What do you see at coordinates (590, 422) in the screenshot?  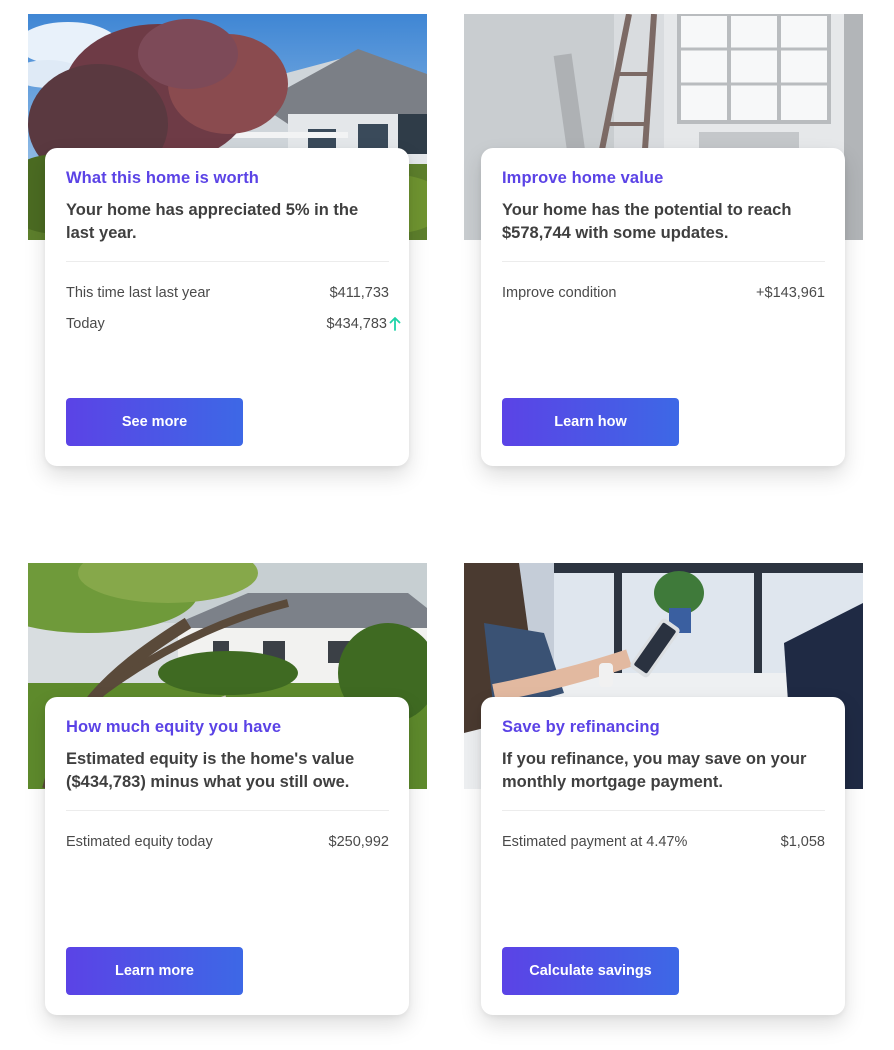 I see `learn-how-button: Learn how` at bounding box center [590, 422].